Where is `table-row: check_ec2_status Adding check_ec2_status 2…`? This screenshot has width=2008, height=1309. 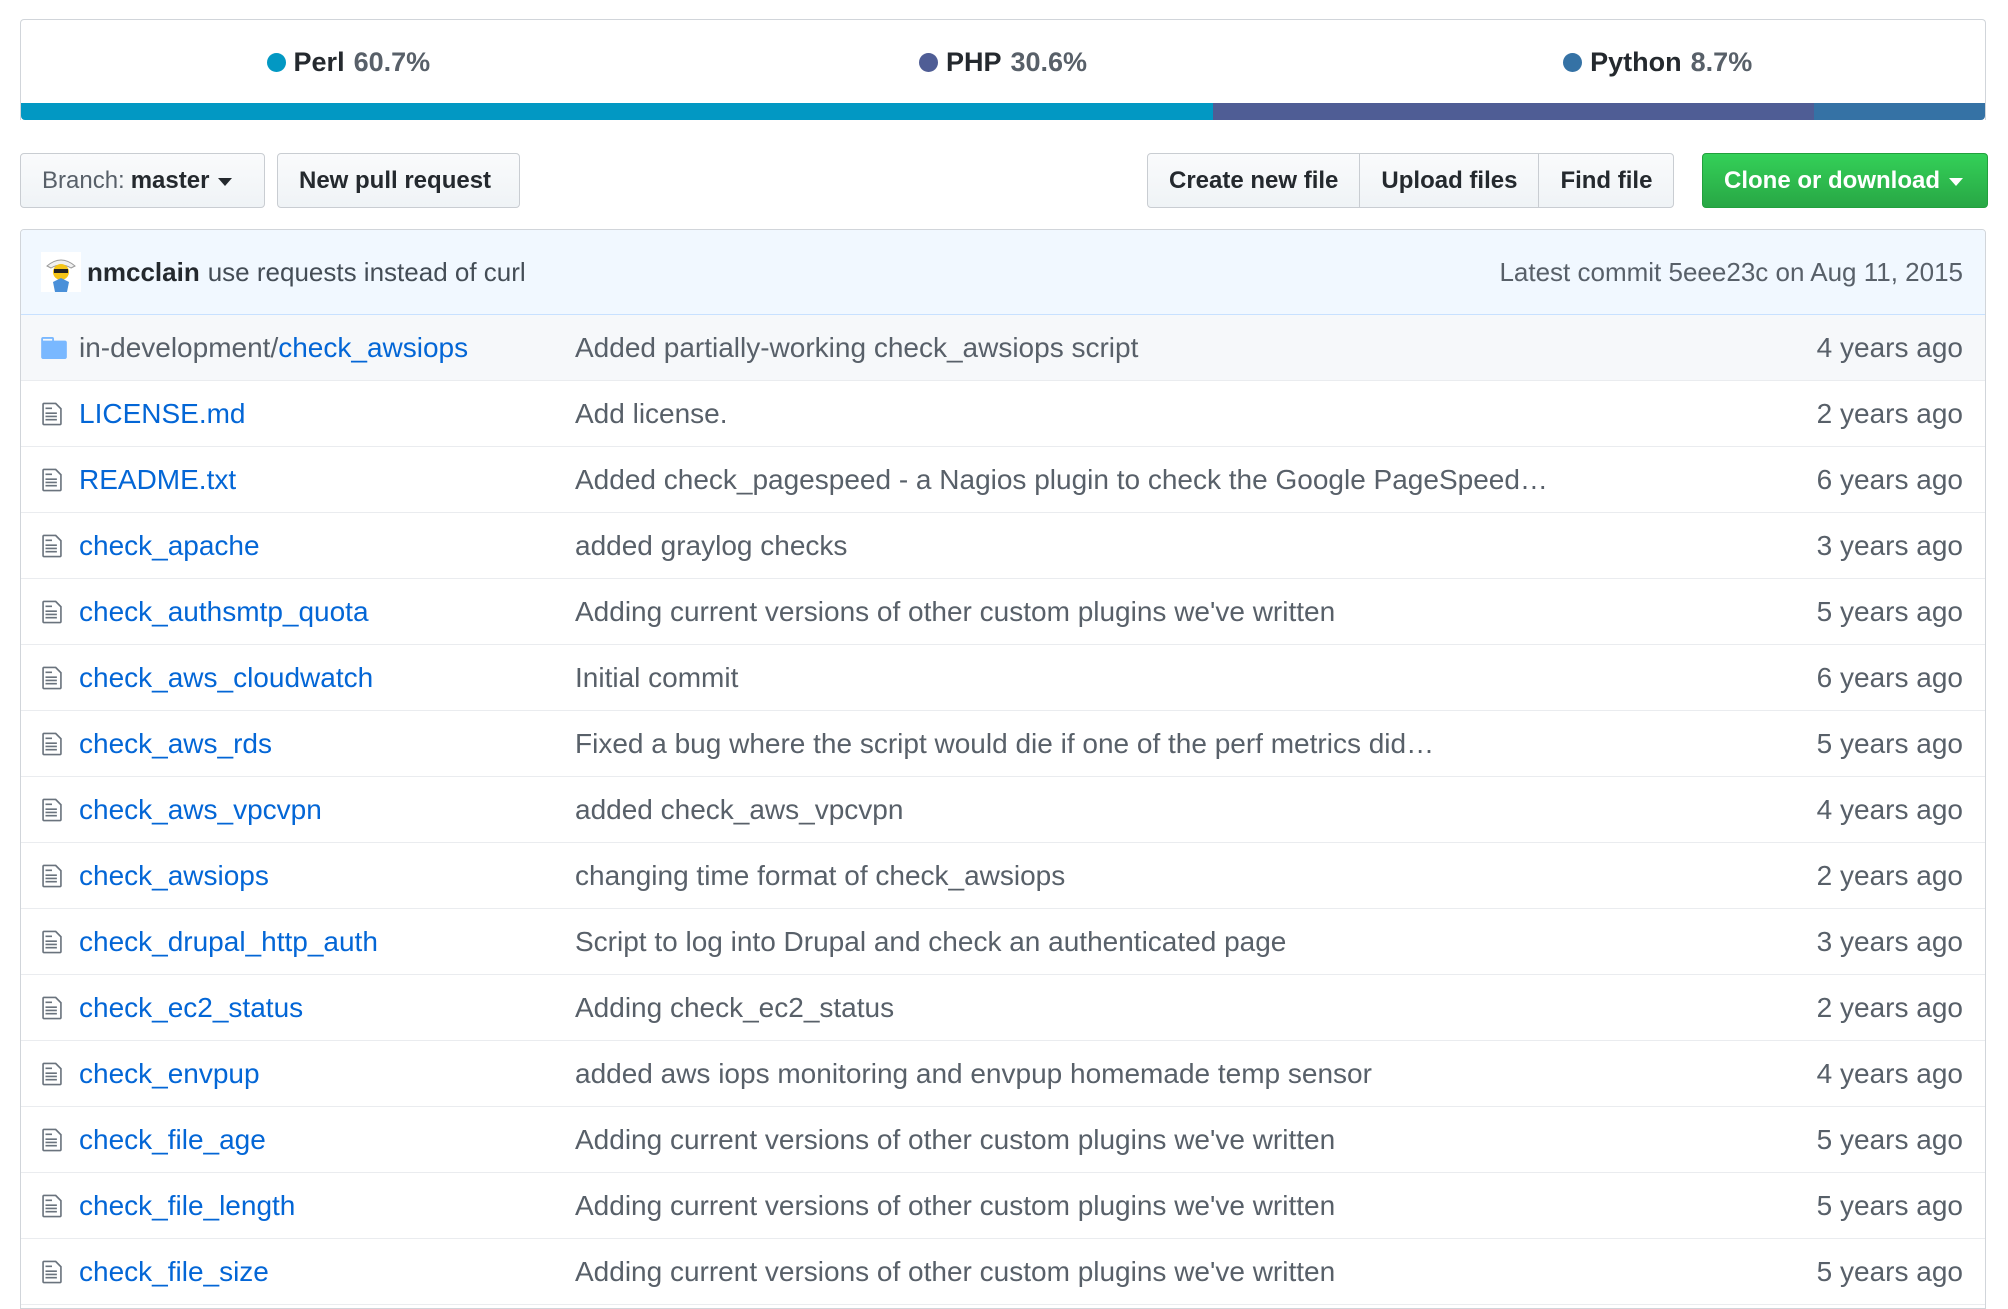
table-row: check_ec2_status Adding check_ec2_status 2… is located at coordinates (1003, 1008).